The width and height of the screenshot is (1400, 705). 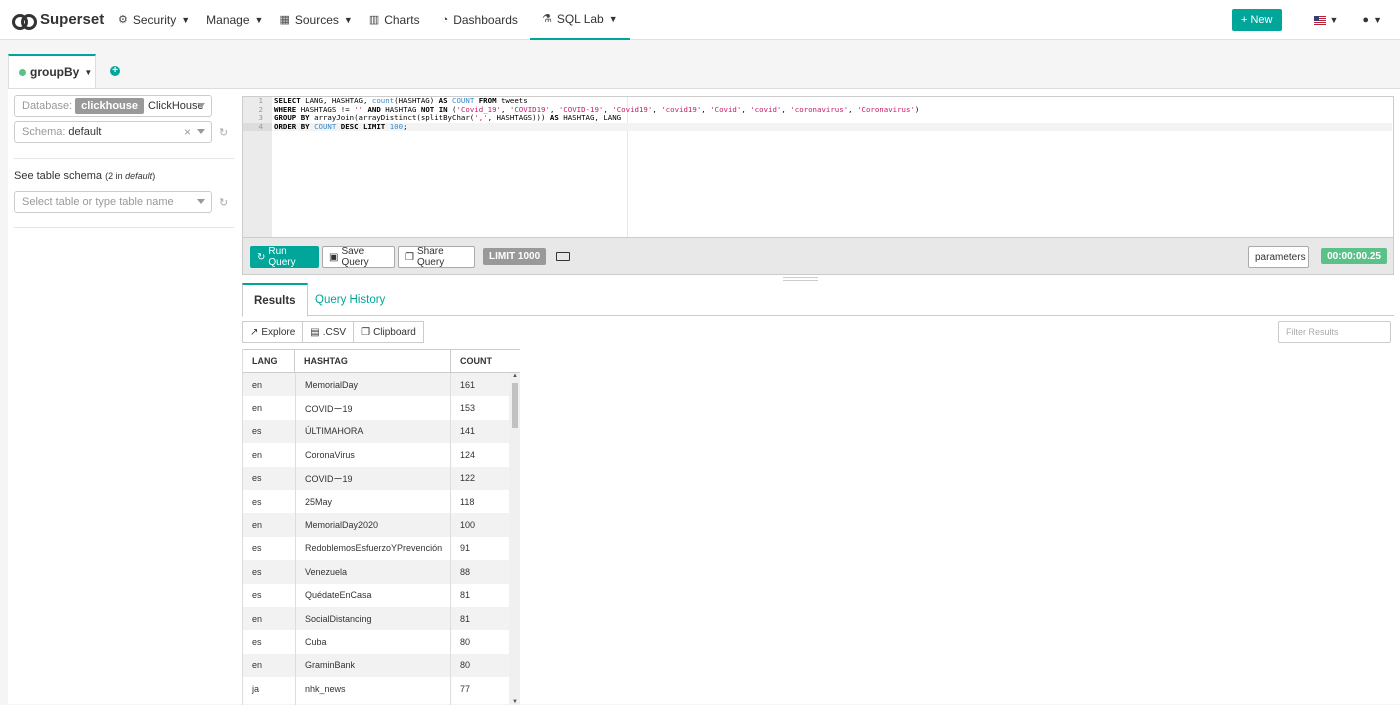 I want to click on table-row: en MemorialDay 161, so click(x=376, y=385).